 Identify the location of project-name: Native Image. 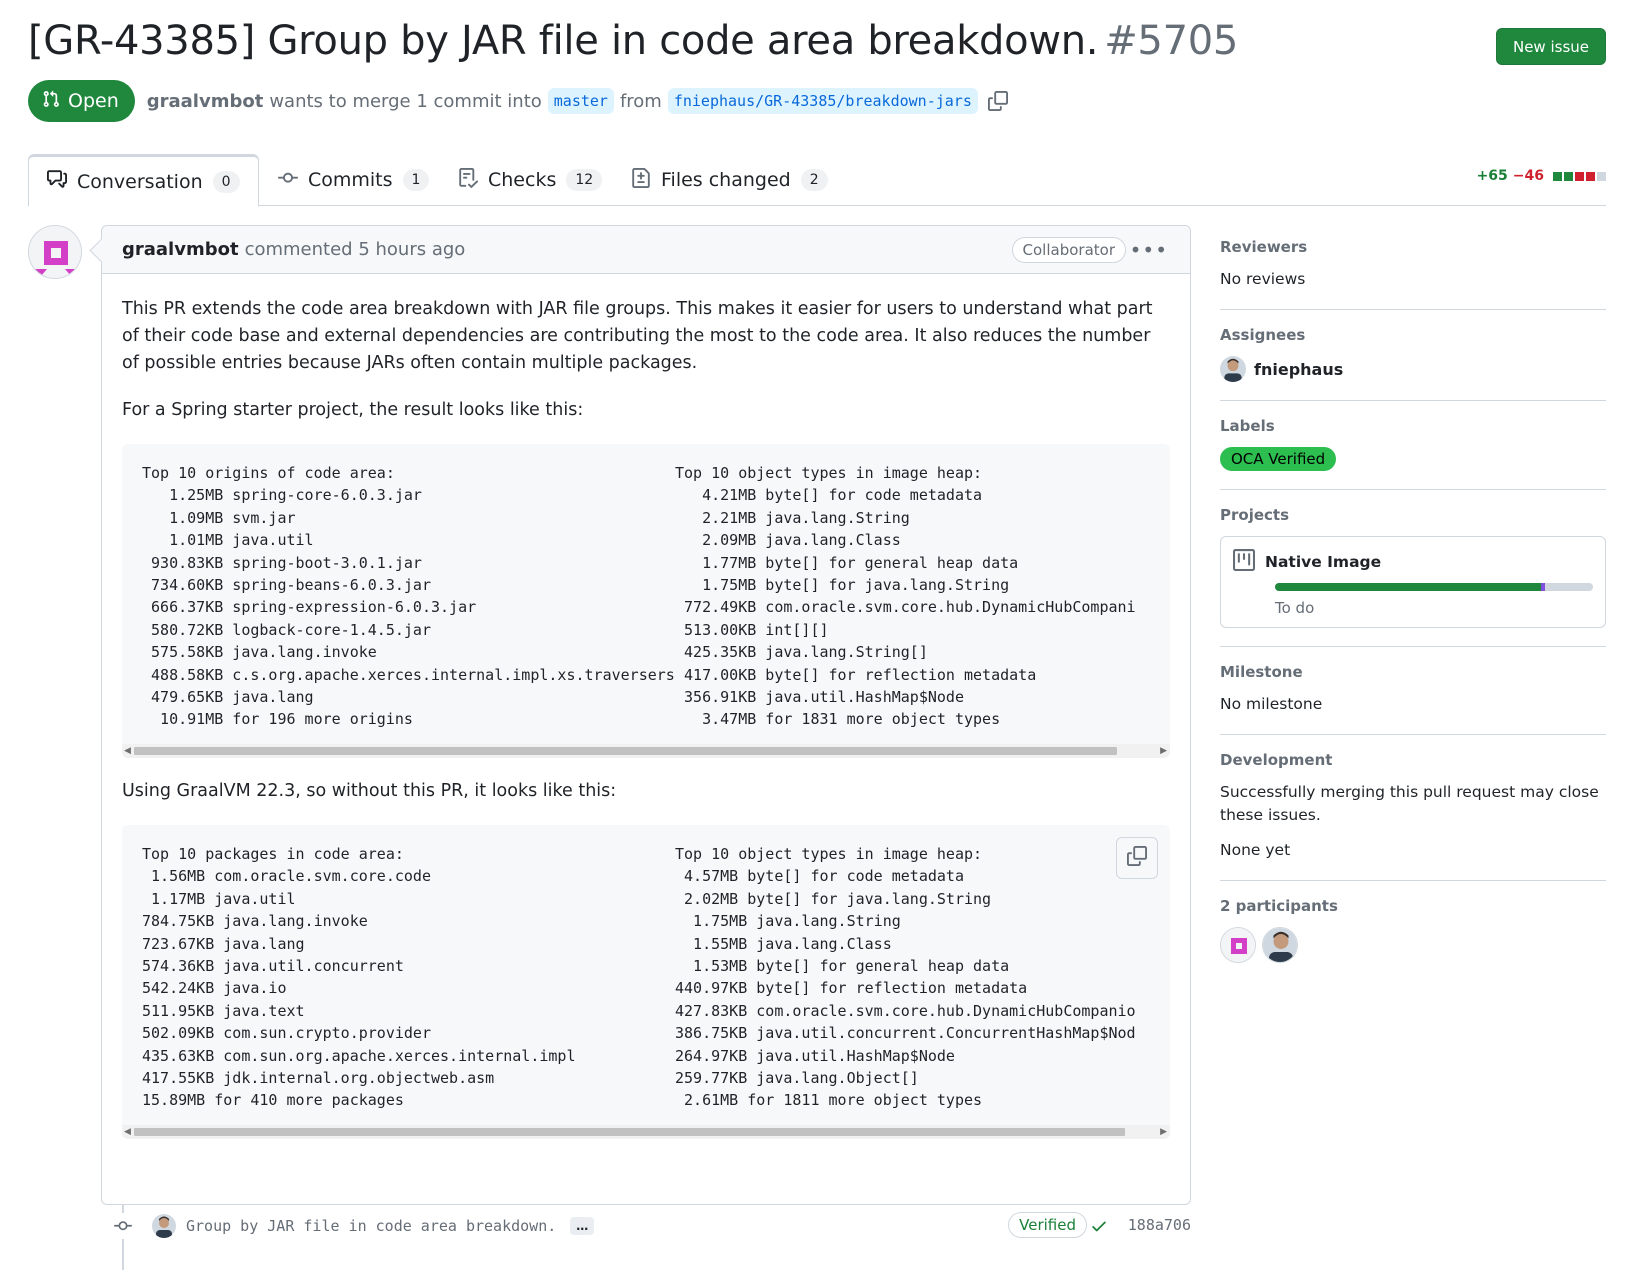
(1323, 562).